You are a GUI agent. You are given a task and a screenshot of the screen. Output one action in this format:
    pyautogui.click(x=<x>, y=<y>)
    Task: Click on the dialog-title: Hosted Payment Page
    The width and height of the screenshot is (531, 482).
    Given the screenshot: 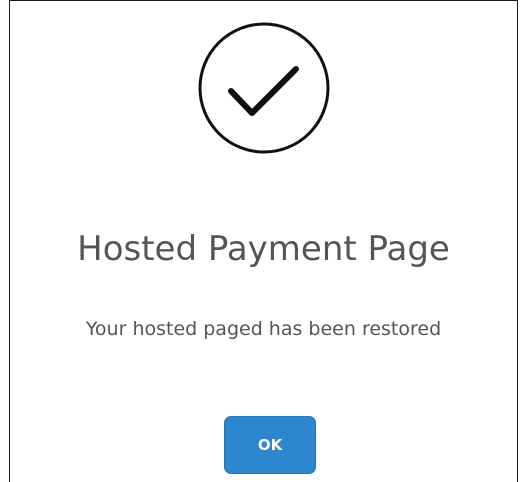 What is the action you would take?
    pyautogui.click(x=263, y=249)
    